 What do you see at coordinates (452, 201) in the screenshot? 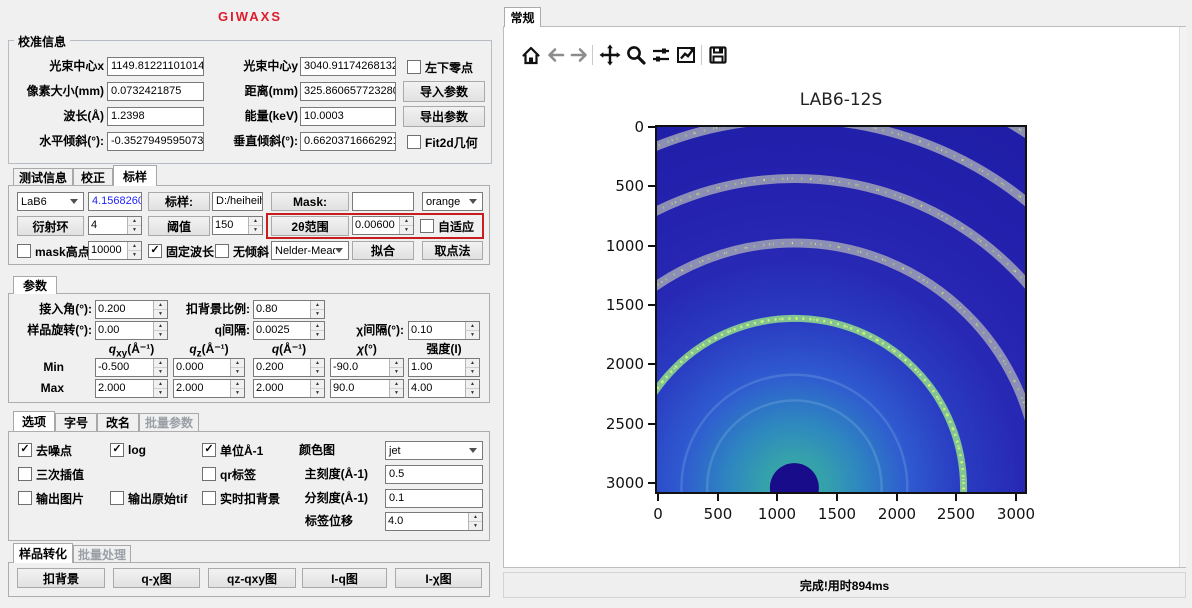
I see `mask-color-combo: orange` at bounding box center [452, 201].